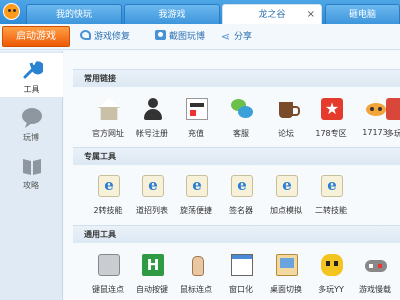  I want to click on section-title-general-tools: 通用工具, so click(236, 234).